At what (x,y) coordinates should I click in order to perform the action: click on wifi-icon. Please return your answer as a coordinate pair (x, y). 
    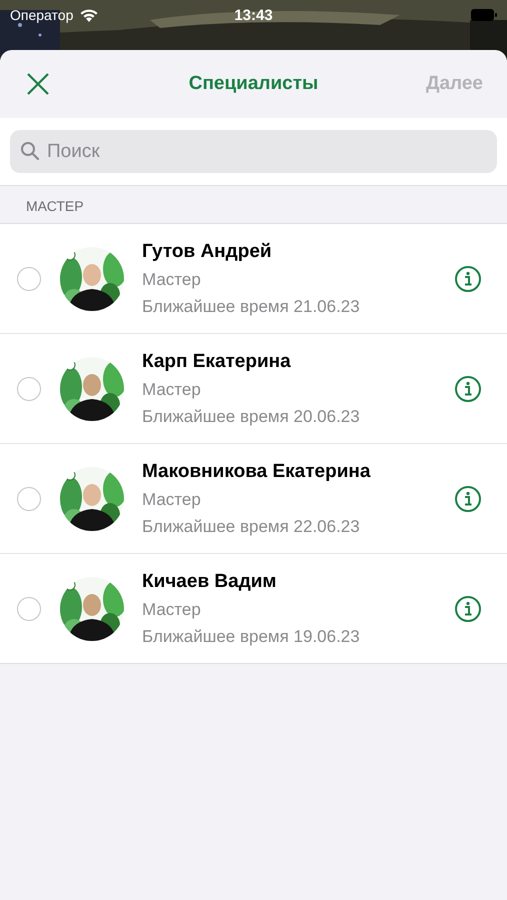
    Looking at the image, I should click on (89, 15).